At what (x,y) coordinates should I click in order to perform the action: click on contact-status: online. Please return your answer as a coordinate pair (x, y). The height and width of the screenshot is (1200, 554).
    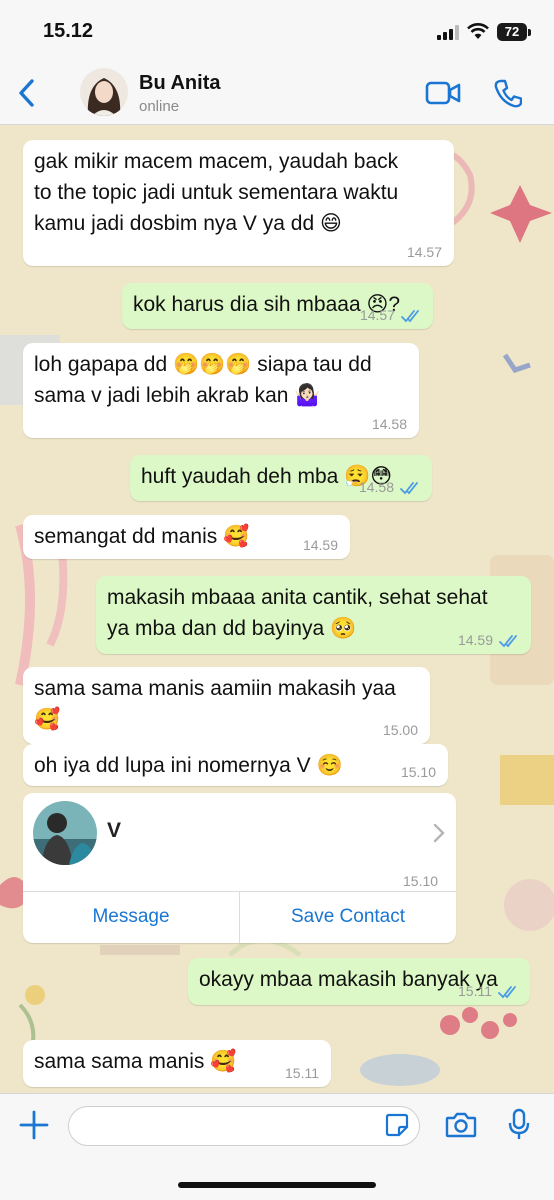
    Looking at the image, I should click on (159, 106).